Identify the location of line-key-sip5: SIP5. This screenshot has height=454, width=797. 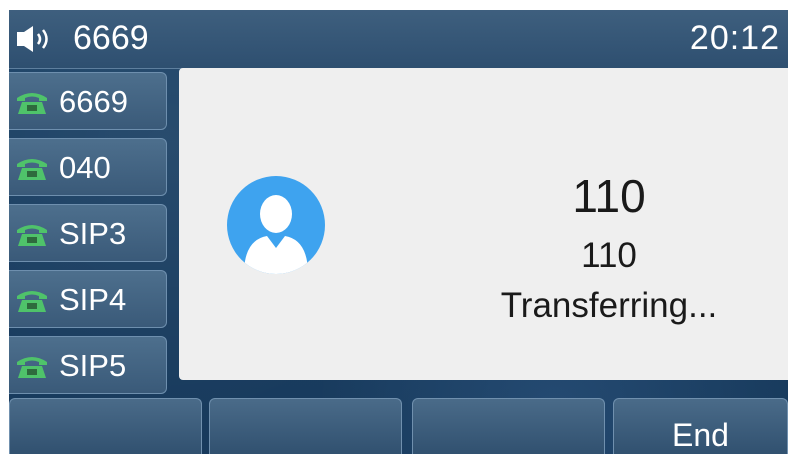
(88, 365).